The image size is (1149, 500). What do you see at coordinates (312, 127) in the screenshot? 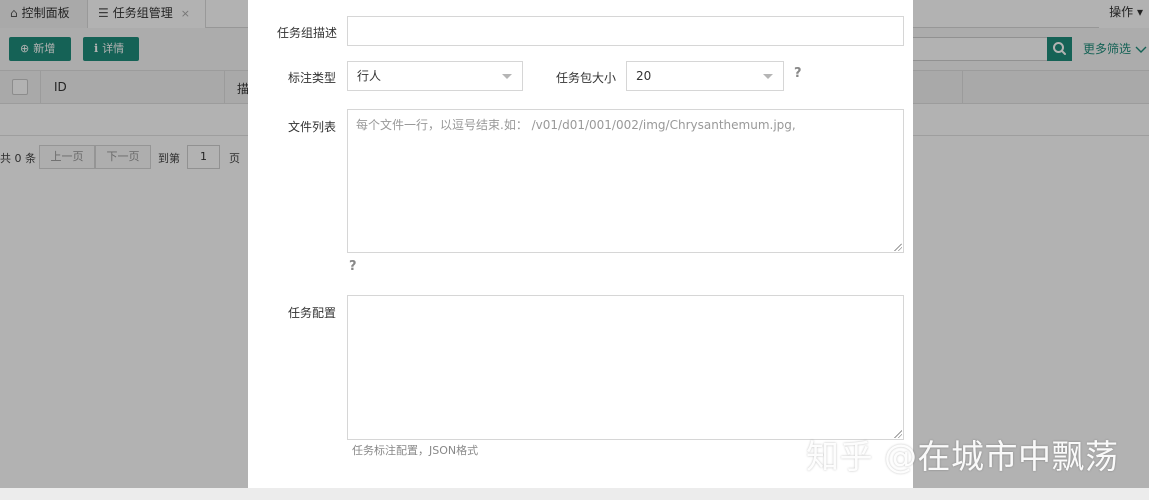
I see `file-list-label: 文件列表` at bounding box center [312, 127].